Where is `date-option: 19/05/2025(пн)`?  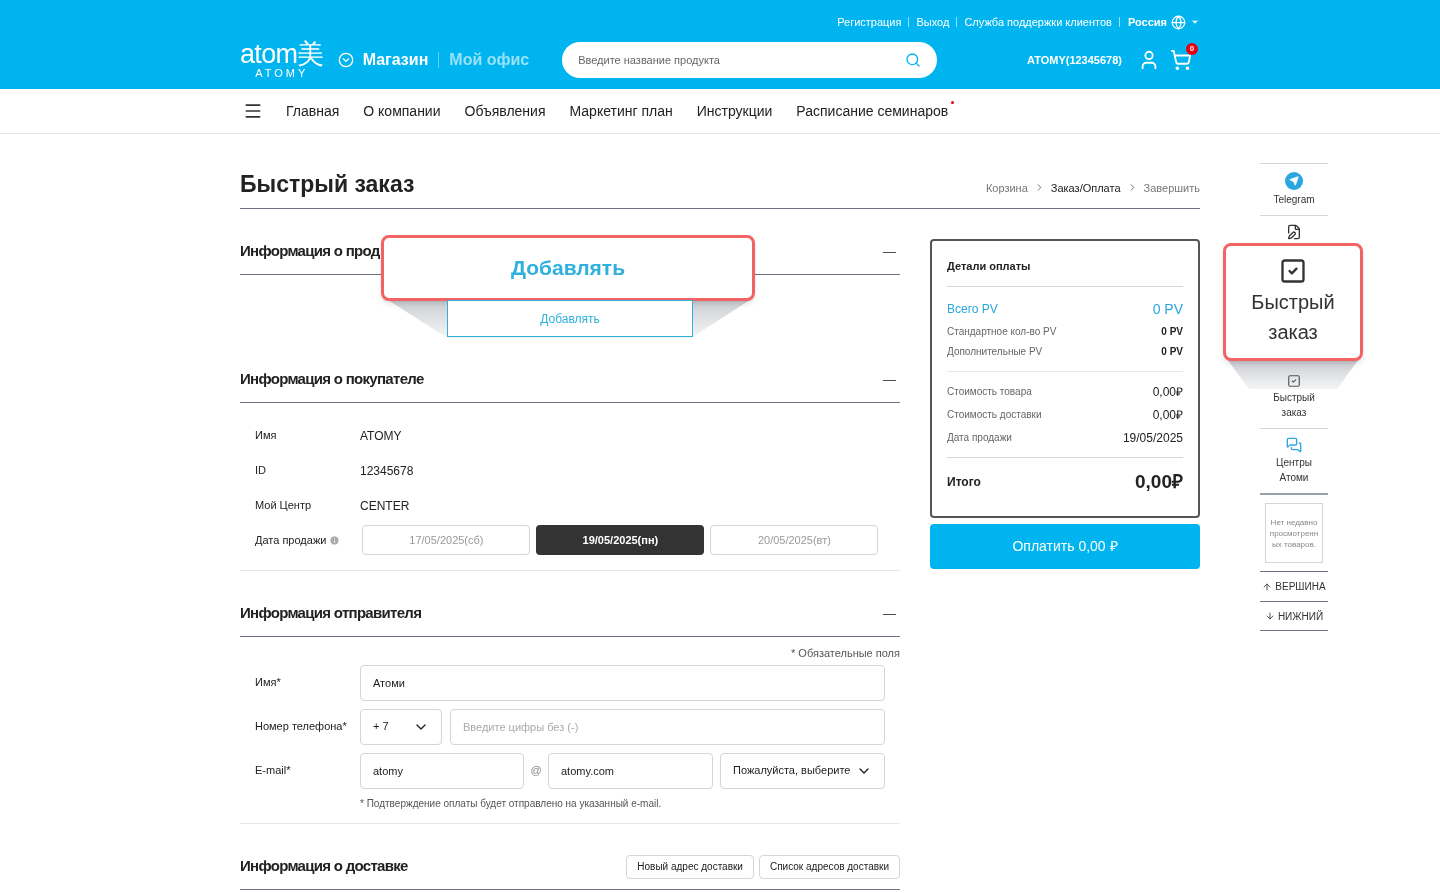
date-option: 19/05/2025(пн) is located at coordinates (620, 540).